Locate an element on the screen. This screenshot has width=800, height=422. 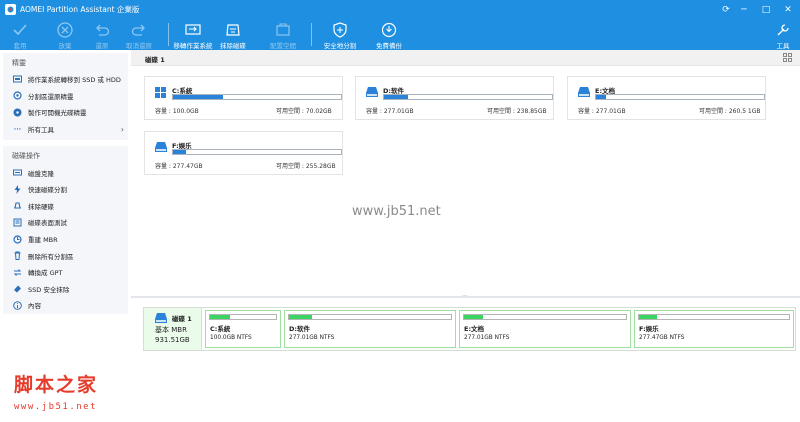
sidebar-item-bootable-media: 製作可開機光碟精靈 is located at coordinates (65, 112).